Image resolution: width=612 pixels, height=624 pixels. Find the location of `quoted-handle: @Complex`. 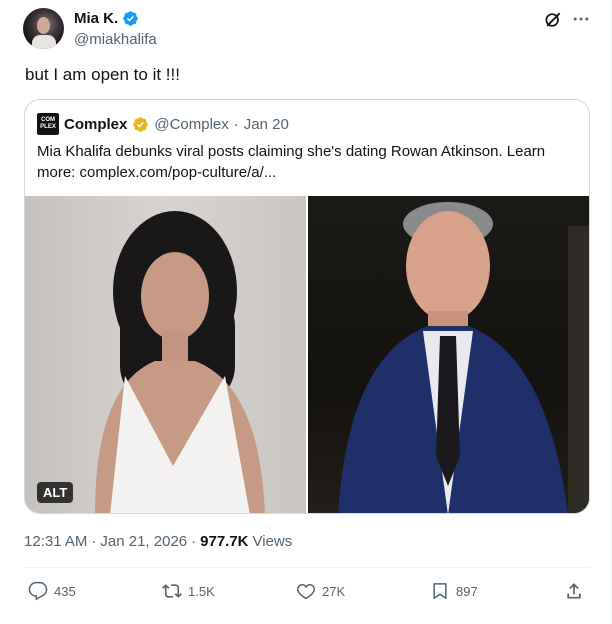

quoted-handle: @Complex is located at coordinates (191, 124).